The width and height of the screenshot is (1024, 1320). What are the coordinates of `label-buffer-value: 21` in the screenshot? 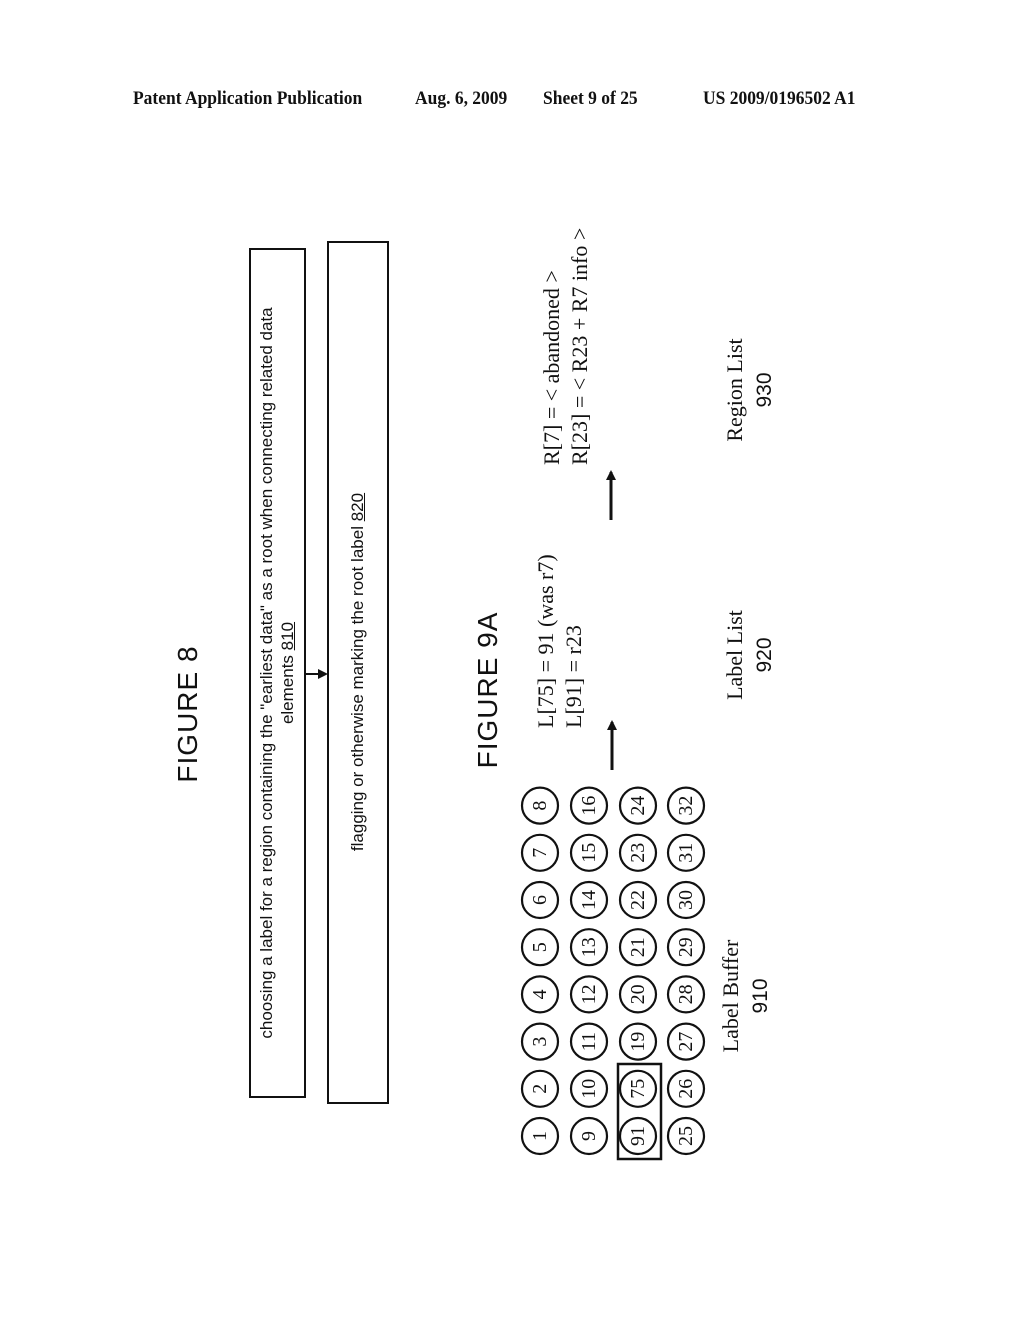 It's located at (638, 947).